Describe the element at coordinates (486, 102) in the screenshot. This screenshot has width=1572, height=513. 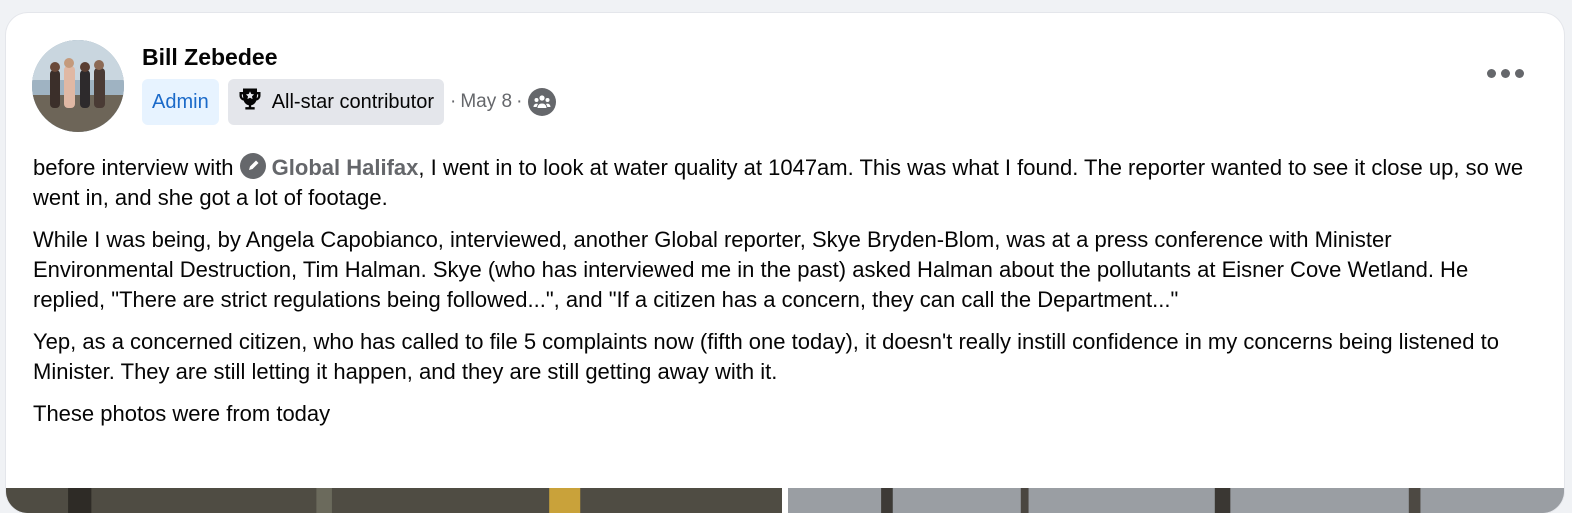
I see `post-date: May 8` at that location.